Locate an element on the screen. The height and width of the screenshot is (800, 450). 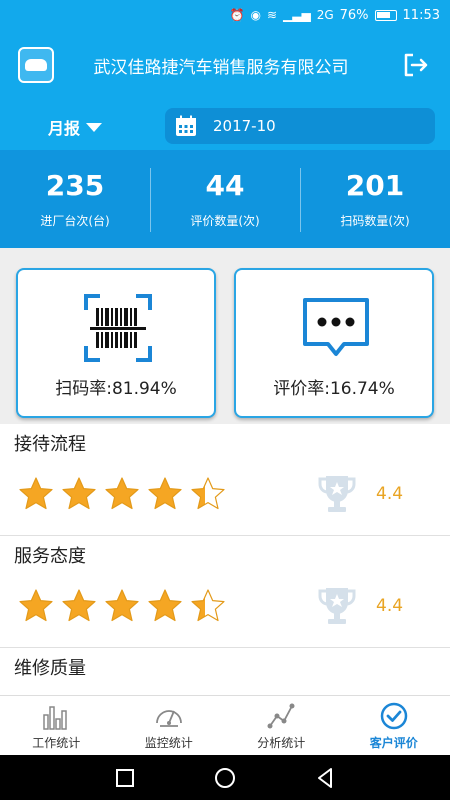
tab-work-stats: 工作统计 is located at coordinates (56, 725).